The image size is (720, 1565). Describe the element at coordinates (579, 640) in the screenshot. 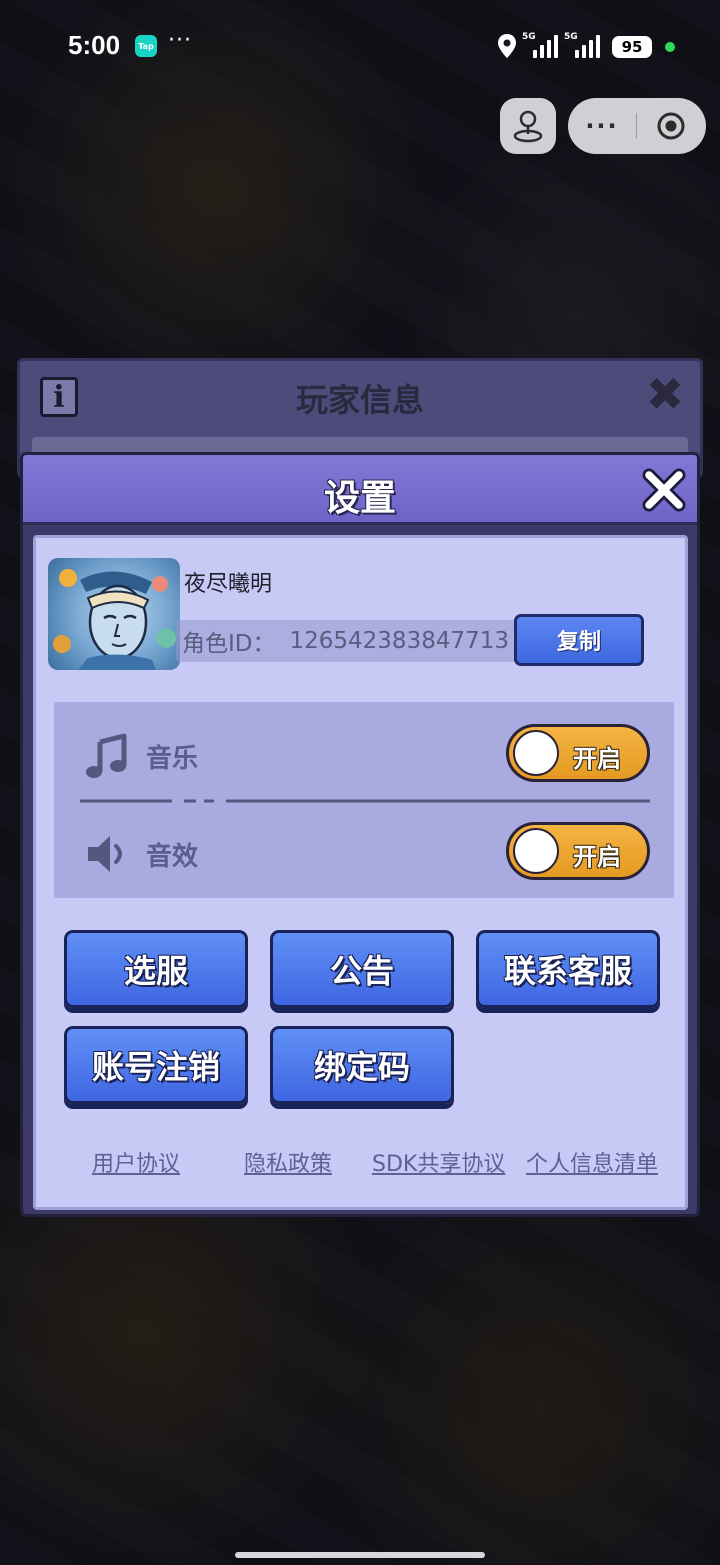

I see `copy-button: 复制` at that location.